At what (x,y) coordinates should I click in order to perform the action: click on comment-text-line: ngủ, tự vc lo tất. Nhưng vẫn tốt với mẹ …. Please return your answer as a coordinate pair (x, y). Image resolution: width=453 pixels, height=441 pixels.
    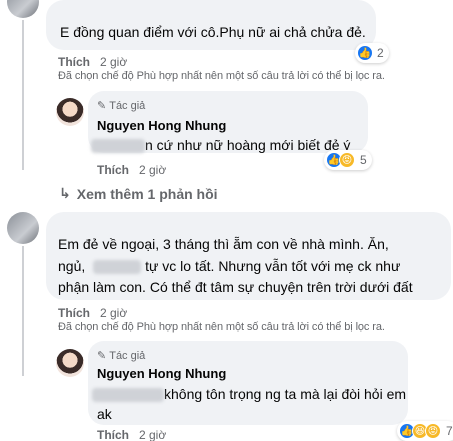
    Looking at the image, I should click on (229, 266).